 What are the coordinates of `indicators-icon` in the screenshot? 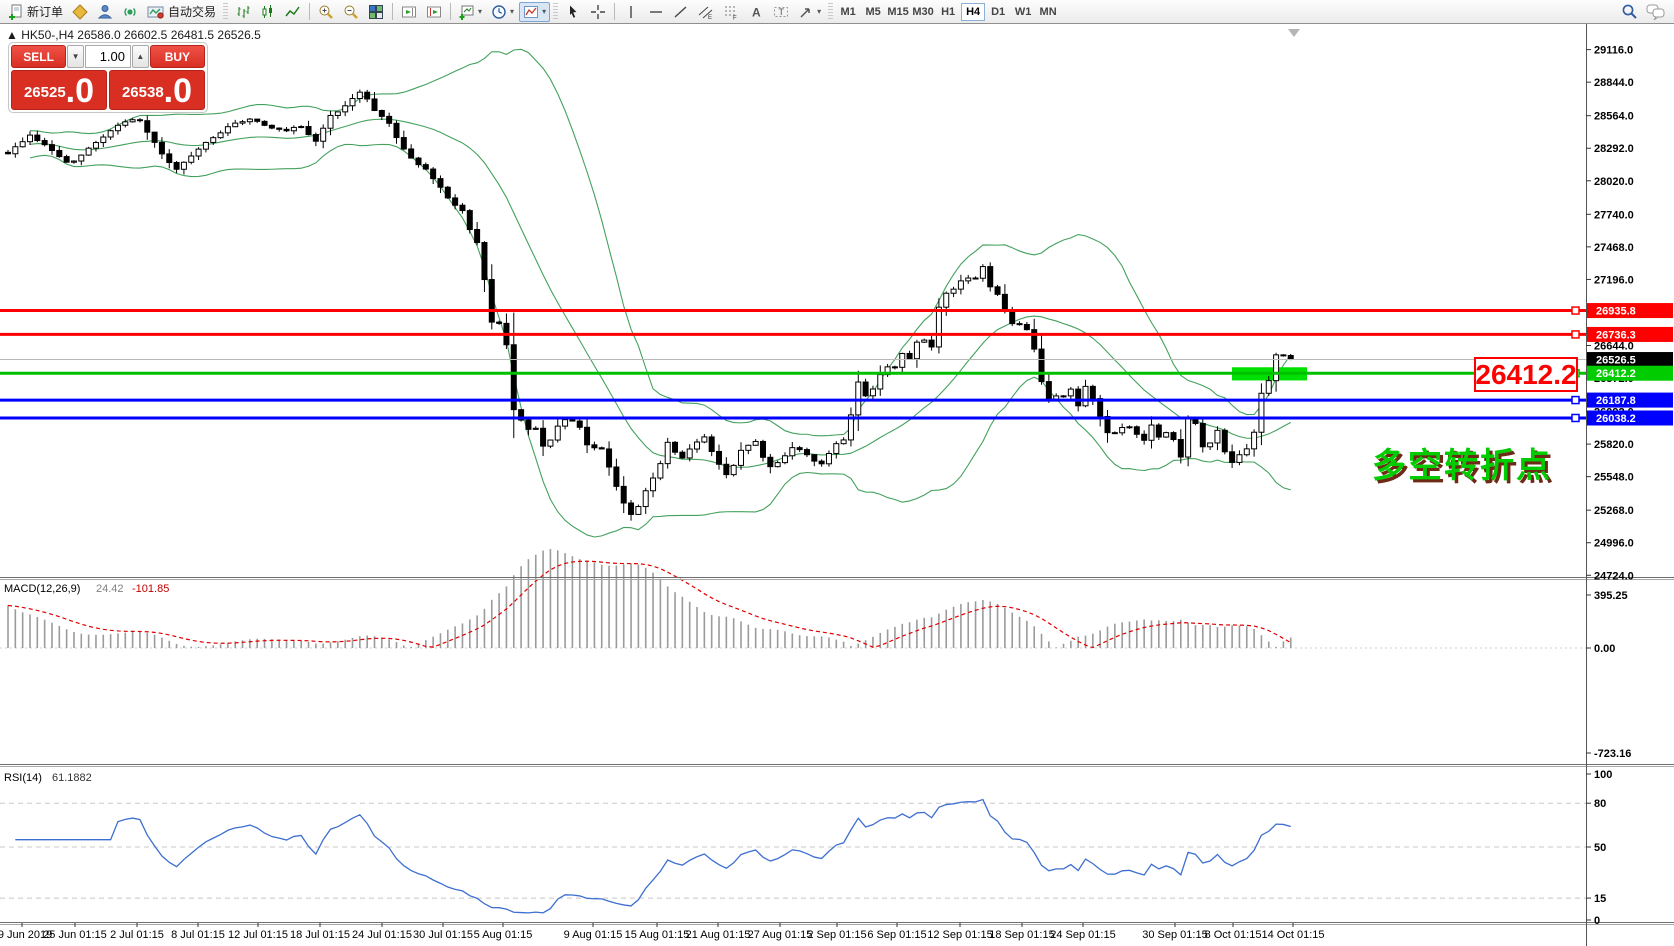 It's located at (531, 11).